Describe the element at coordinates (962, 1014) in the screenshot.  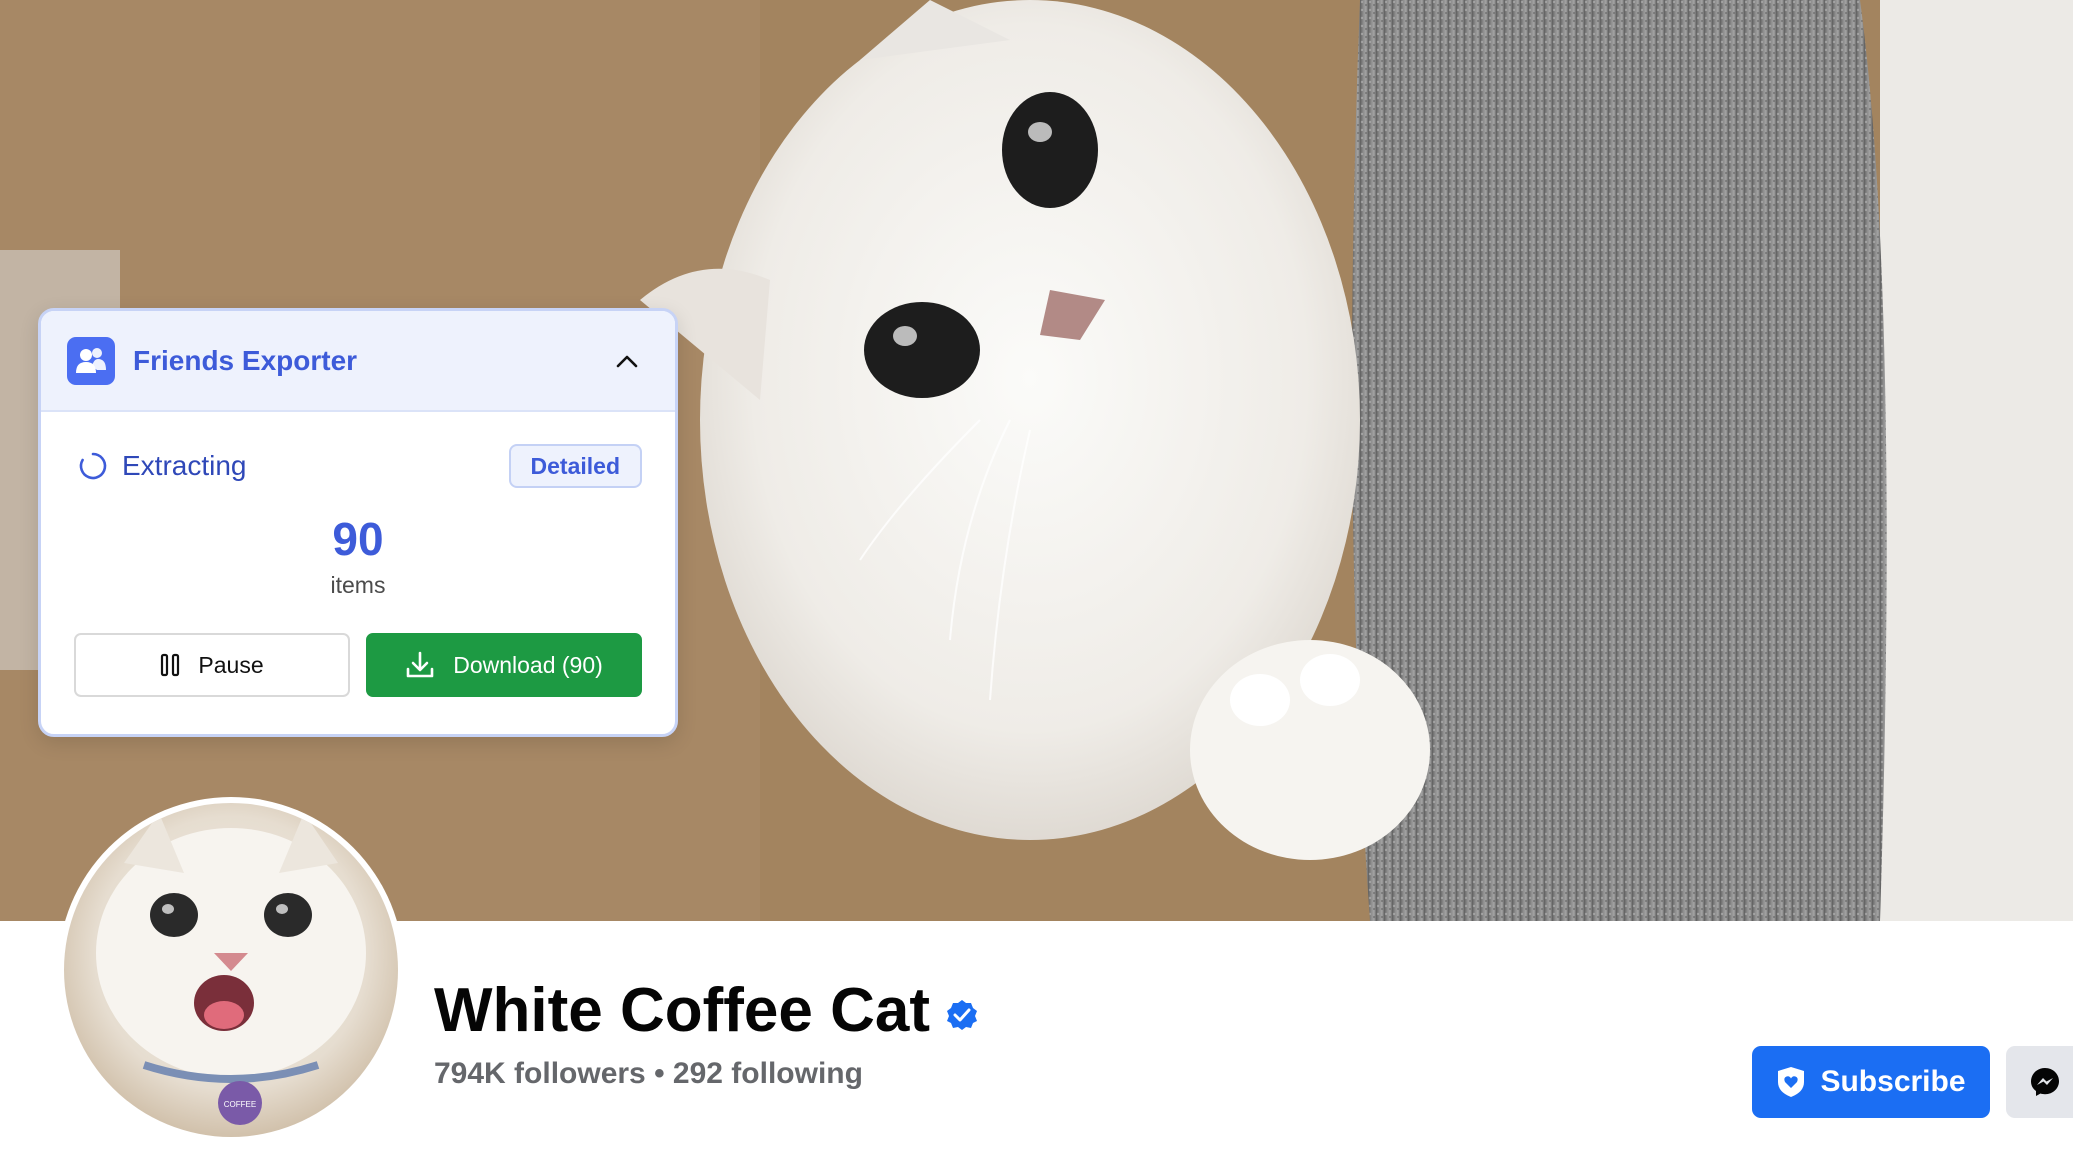
I see `verified-badge-icon` at that location.